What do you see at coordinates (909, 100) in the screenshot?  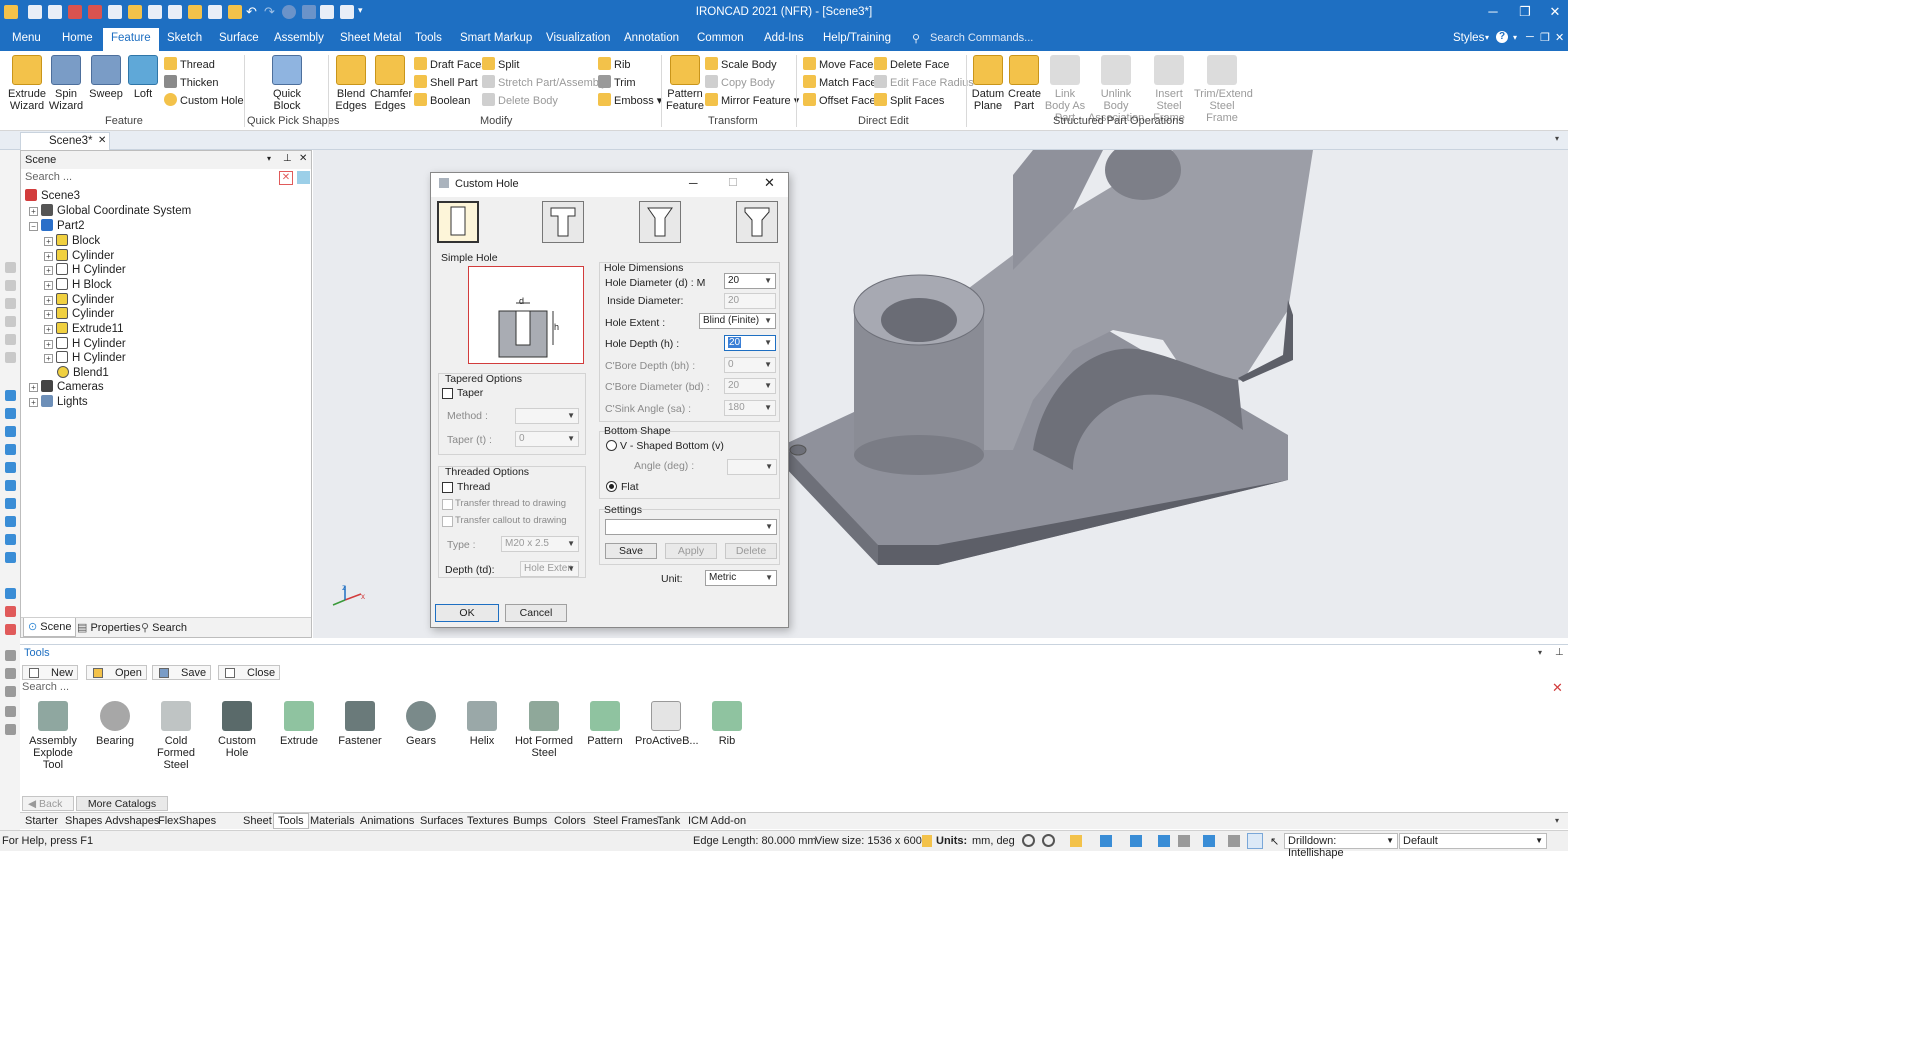 I see `split-faces-button: Split Faces` at bounding box center [909, 100].